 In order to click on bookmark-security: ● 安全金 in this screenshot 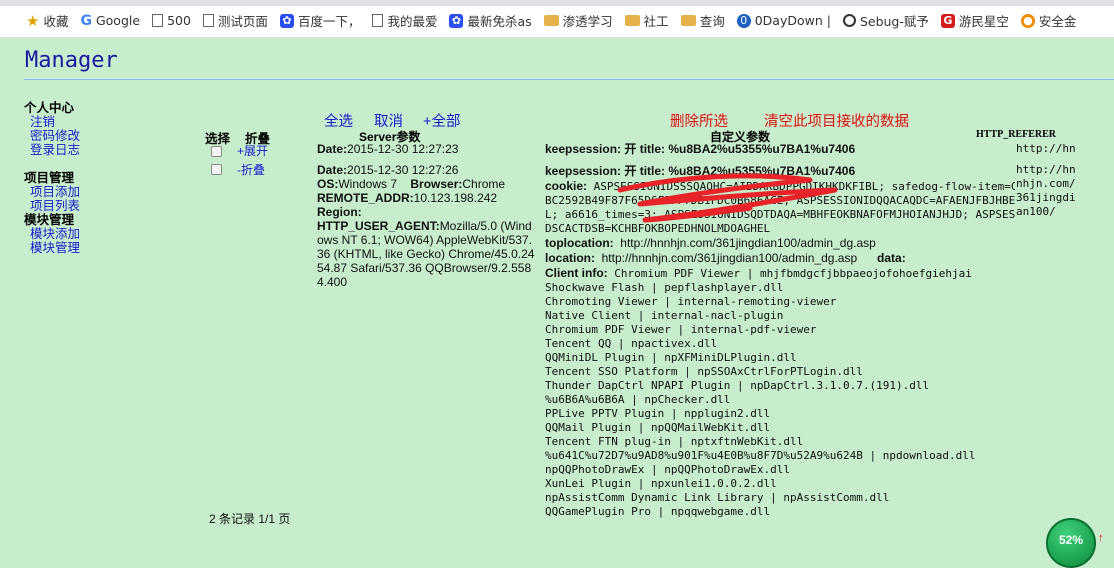, I will do `click(1048, 20)`.